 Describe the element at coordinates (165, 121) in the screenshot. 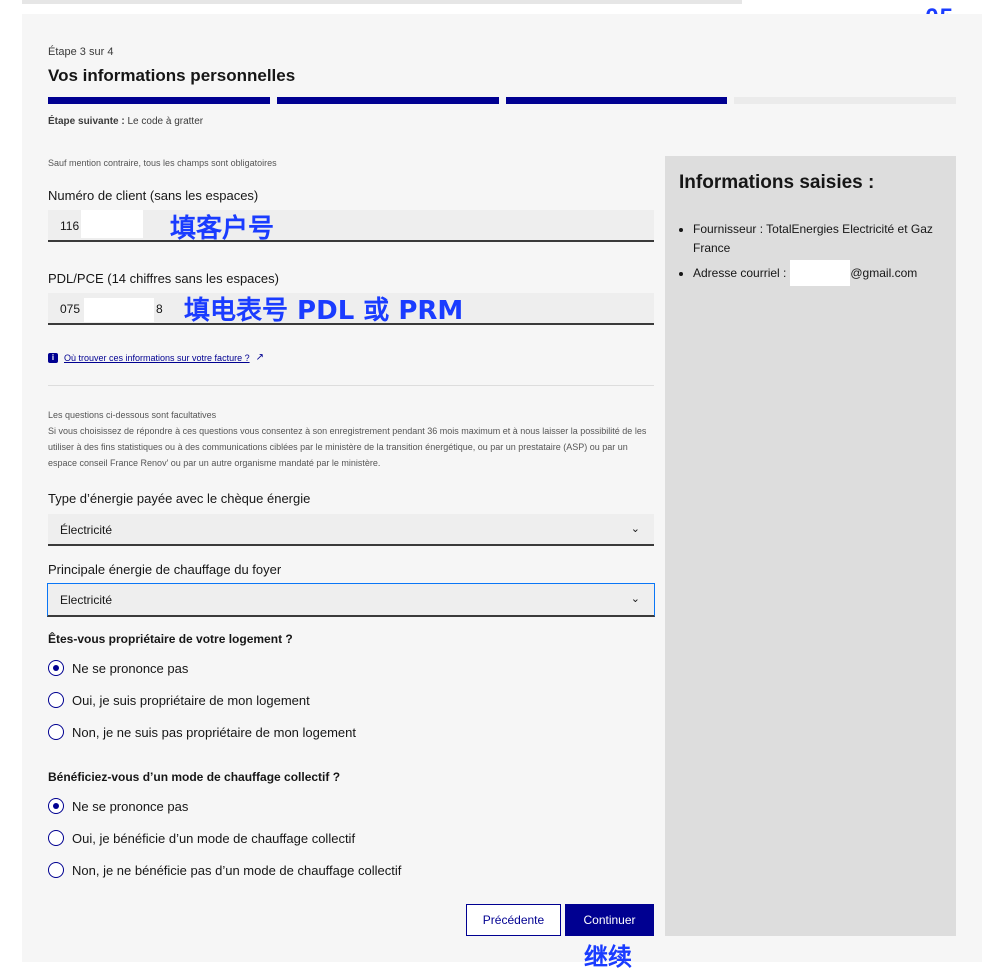

I see `next-step-value: Le code à gratter` at that location.